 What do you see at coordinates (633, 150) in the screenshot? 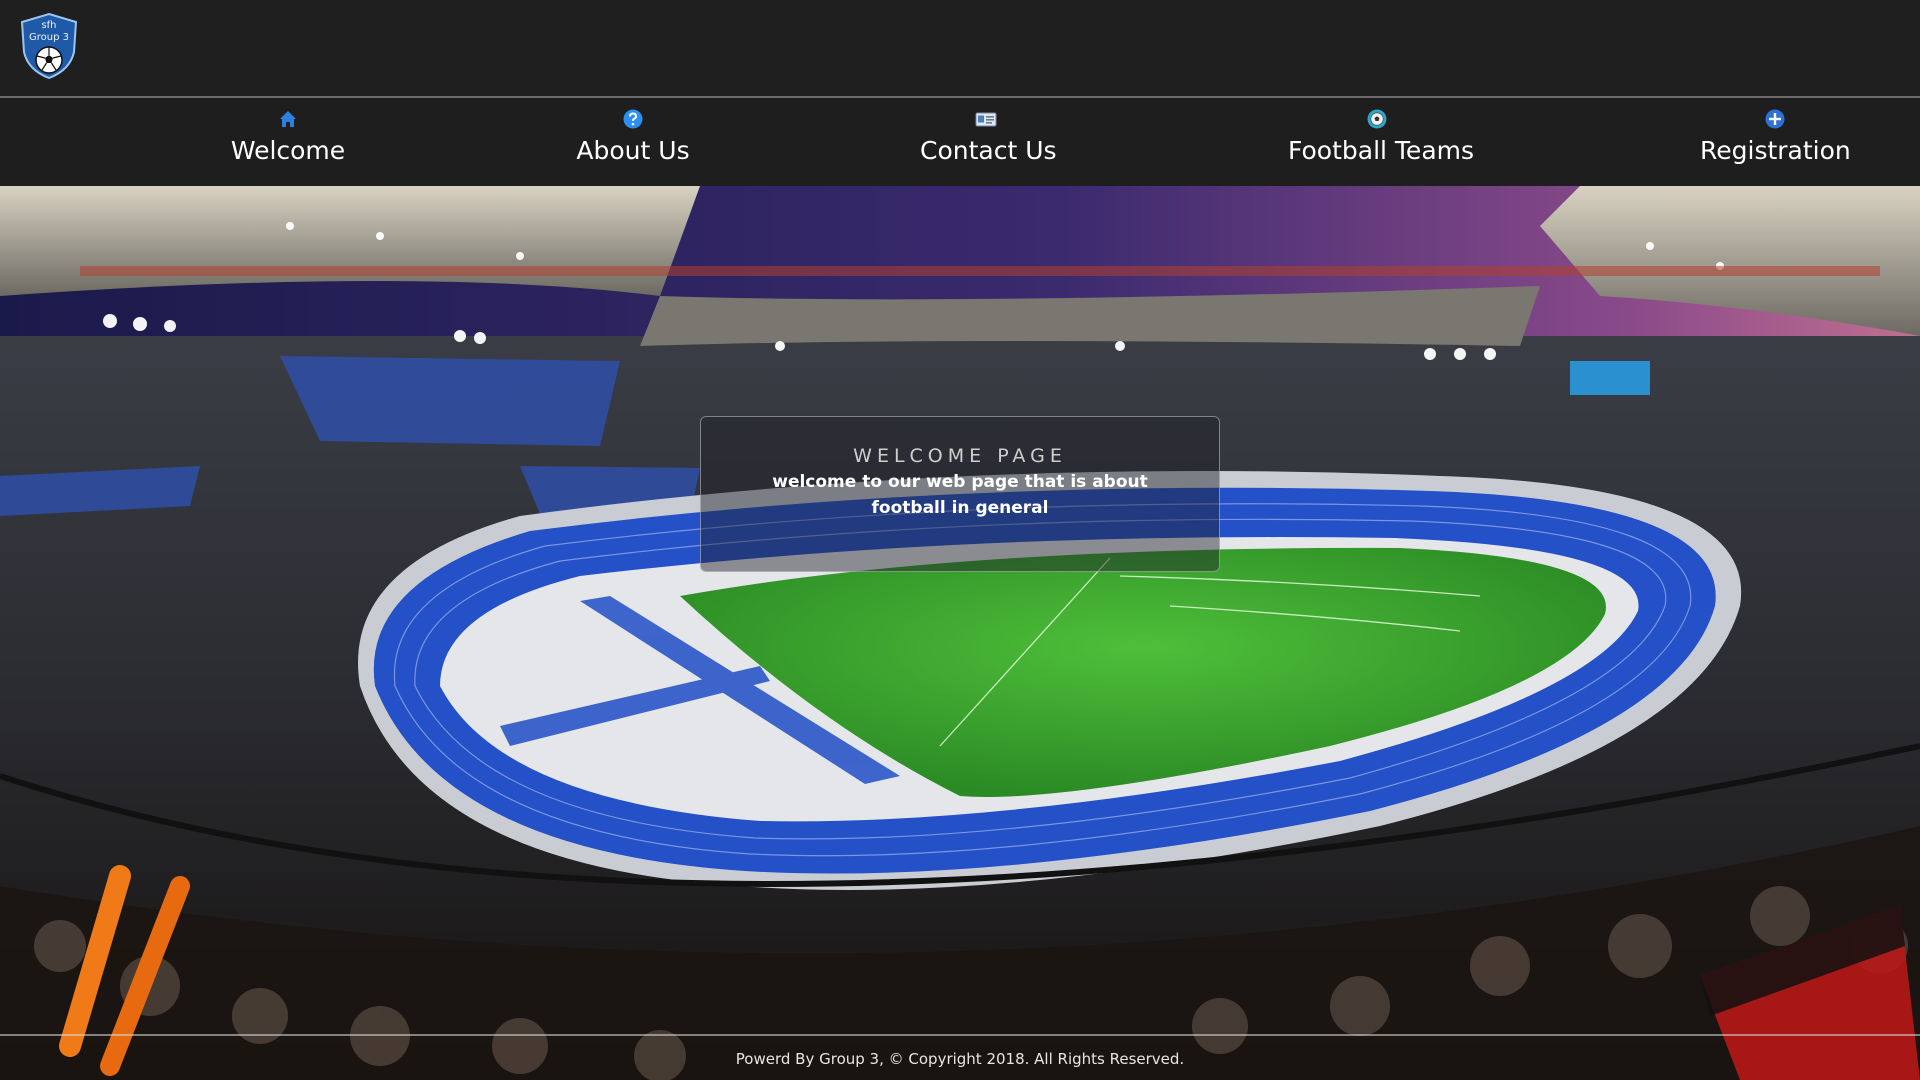
I see `nav-label-about-us: About Us` at bounding box center [633, 150].